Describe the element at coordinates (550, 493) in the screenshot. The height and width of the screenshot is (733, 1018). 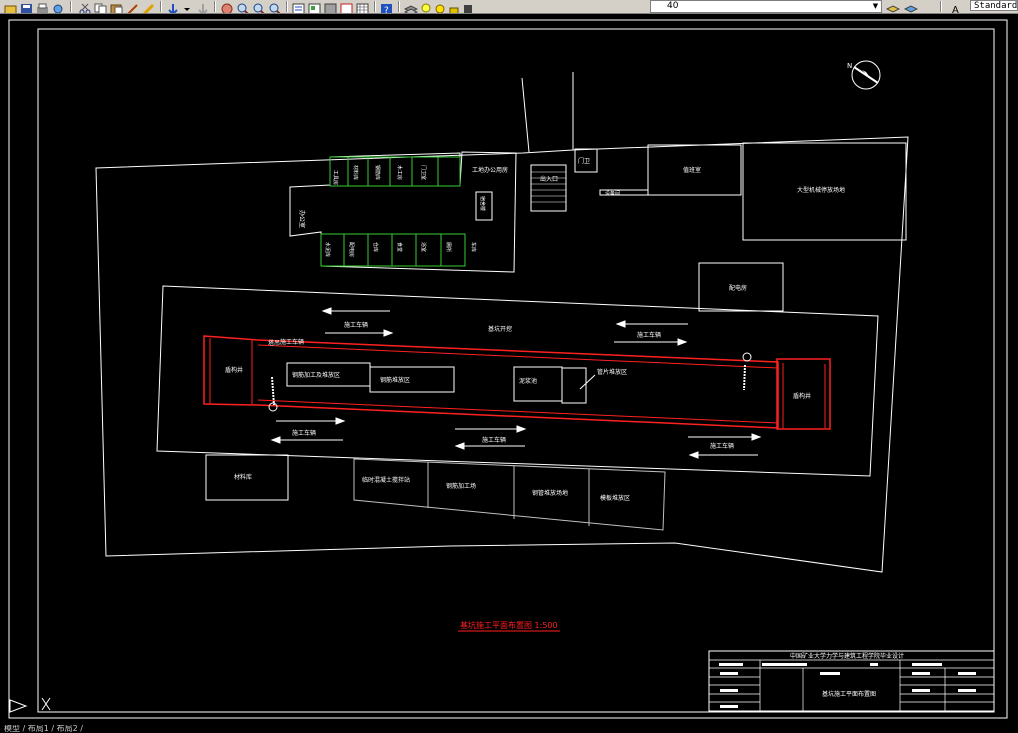
I see `bottom-3-label: 钢管堆放场地` at that location.